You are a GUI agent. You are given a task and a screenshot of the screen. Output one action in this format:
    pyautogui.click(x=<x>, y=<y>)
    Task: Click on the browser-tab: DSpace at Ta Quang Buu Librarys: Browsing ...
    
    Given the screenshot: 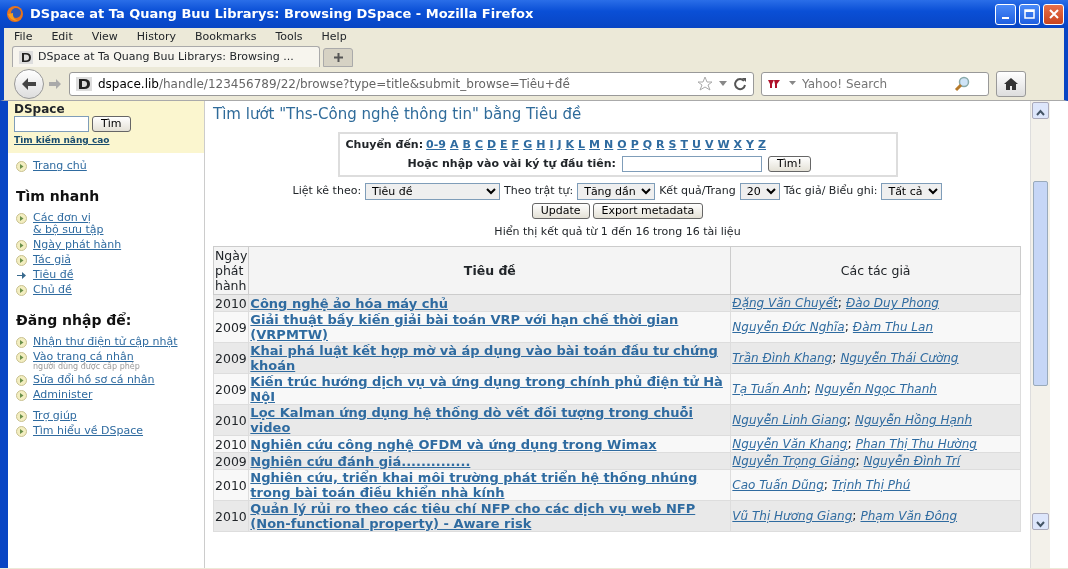 What is the action you would take?
    pyautogui.click(x=166, y=56)
    